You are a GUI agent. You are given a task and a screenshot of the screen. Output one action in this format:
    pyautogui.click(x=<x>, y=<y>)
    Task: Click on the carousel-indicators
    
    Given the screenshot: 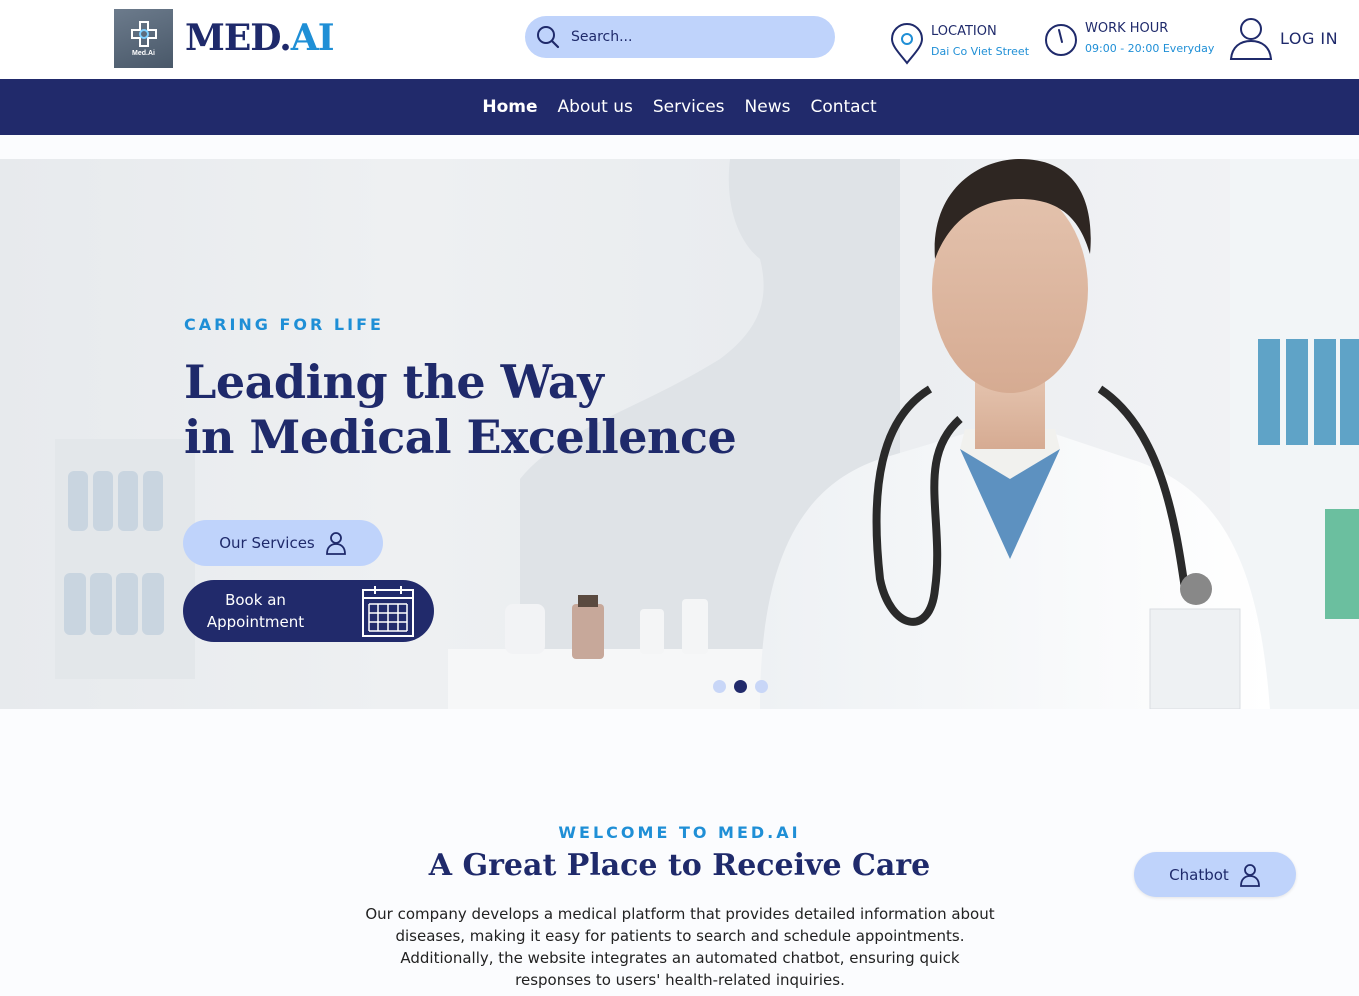 What is the action you would take?
    pyautogui.click(x=744, y=686)
    